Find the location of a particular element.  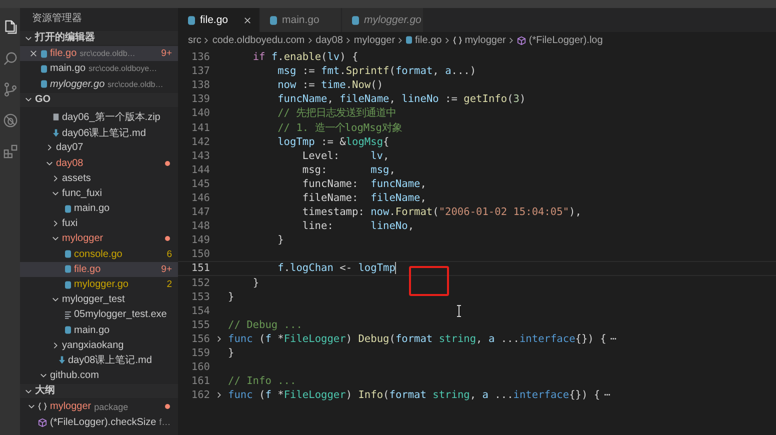

code-line: line: lineNo, is located at coordinates (357, 226).